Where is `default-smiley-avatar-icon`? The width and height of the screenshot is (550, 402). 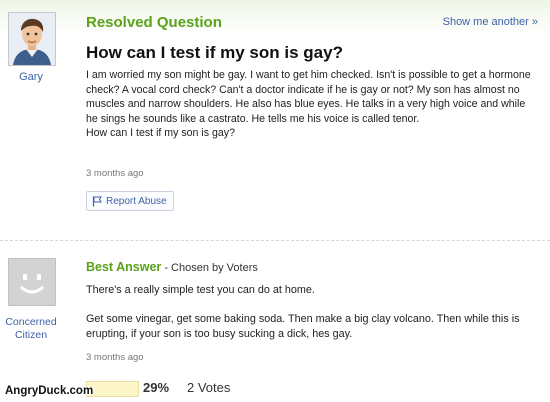 default-smiley-avatar-icon is located at coordinates (32, 282).